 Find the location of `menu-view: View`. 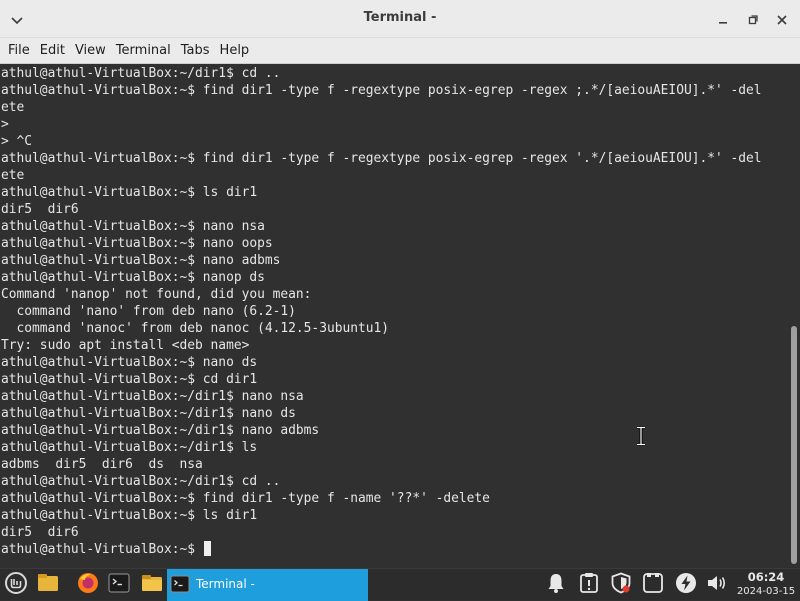

menu-view: View is located at coordinates (90, 51).